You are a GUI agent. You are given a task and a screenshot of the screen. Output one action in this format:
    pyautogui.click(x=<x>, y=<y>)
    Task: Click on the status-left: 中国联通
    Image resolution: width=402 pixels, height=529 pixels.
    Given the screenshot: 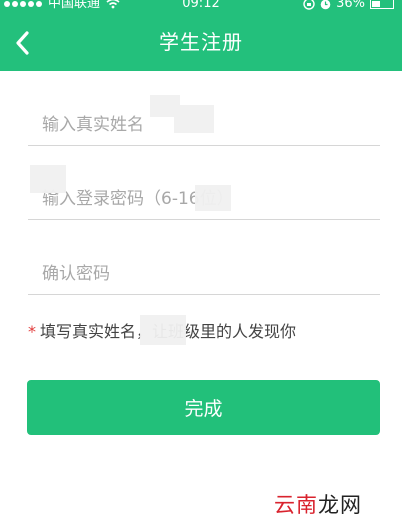 What is the action you would take?
    pyautogui.click(x=62, y=5)
    